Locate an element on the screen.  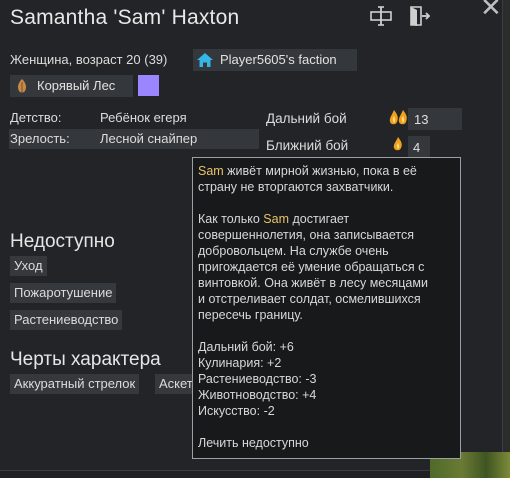
skill-modifier: Кулинария: +2 is located at coordinates (240, 363).